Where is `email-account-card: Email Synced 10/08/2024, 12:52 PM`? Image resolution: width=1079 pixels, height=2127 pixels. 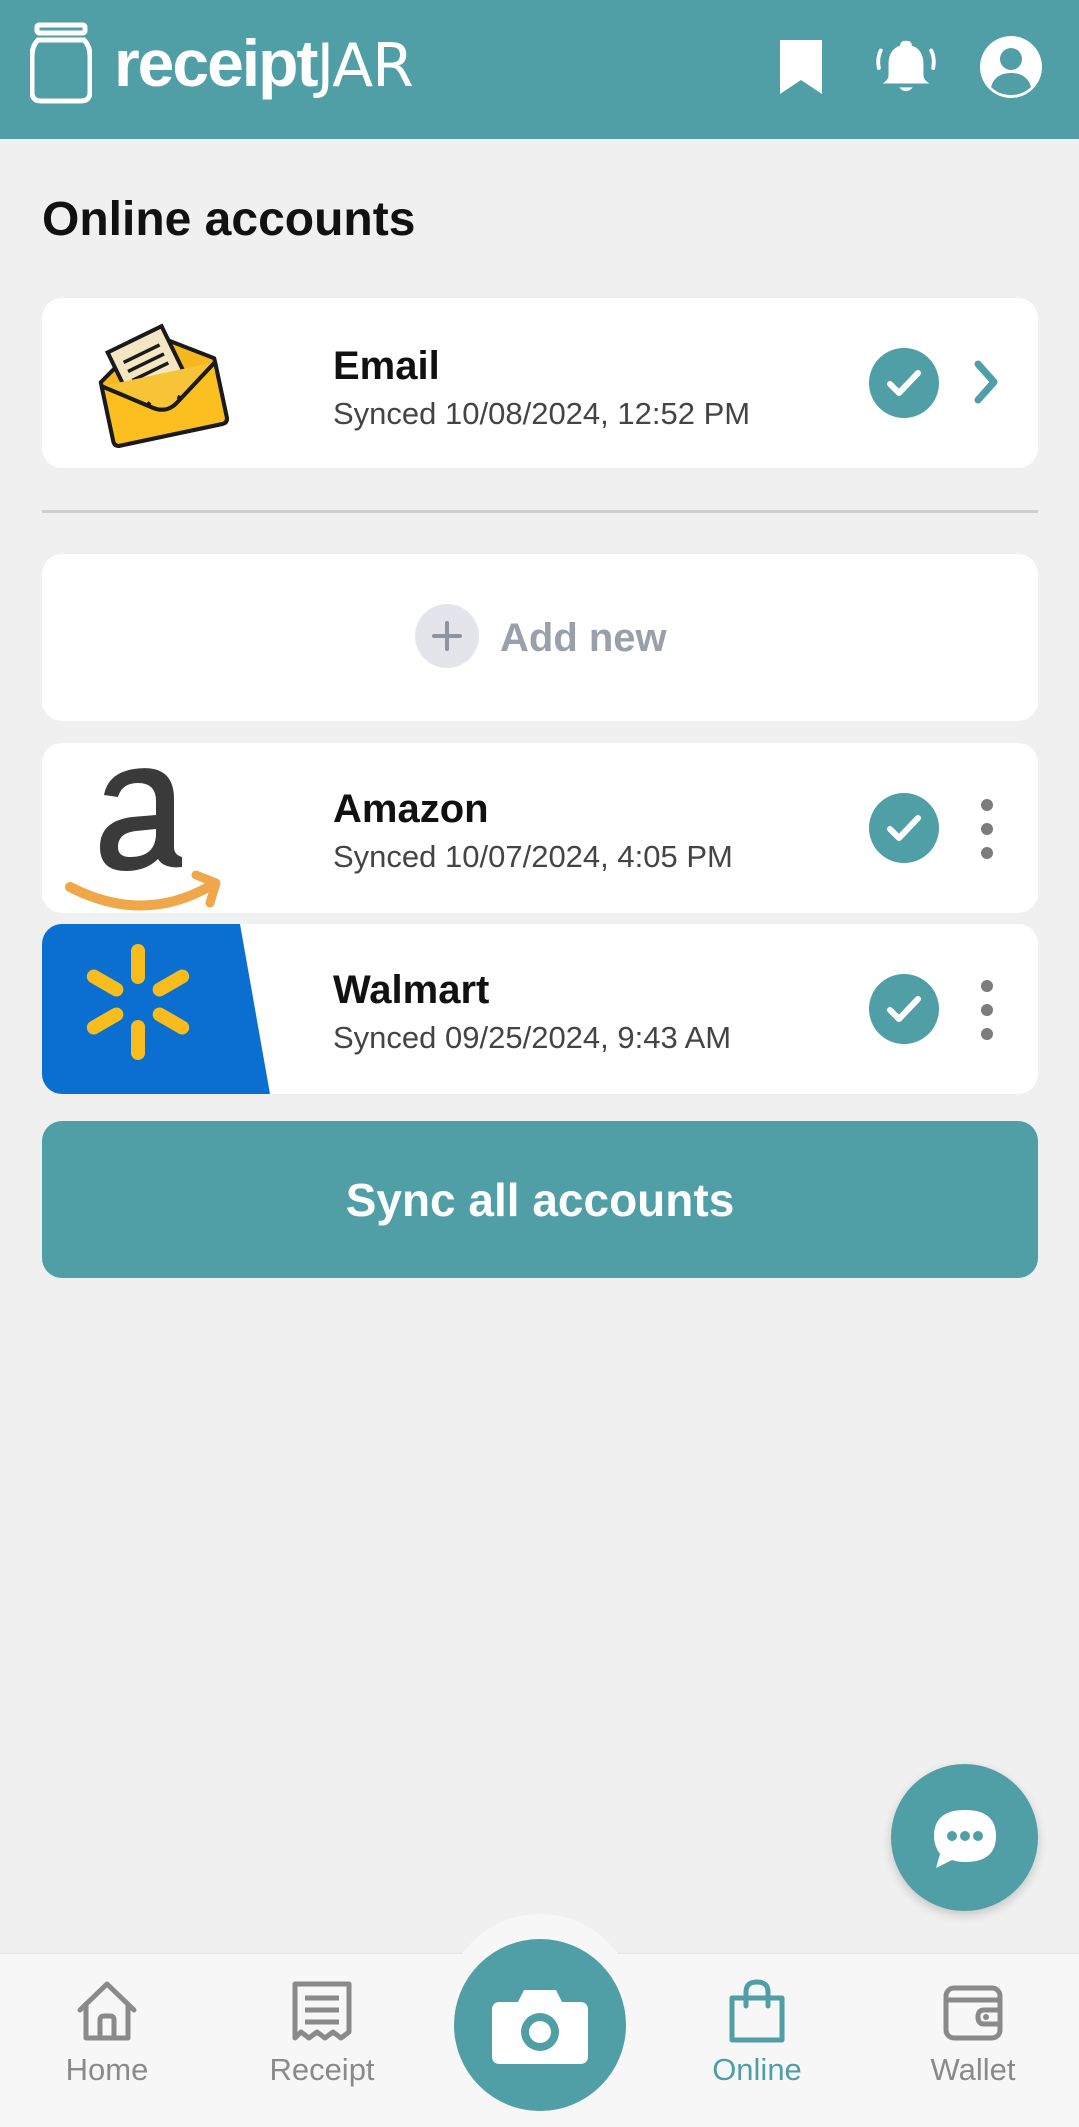
email-account-card: Email Synced 10/08/2024, 12:52 PM is located at coordinates (540, 383).